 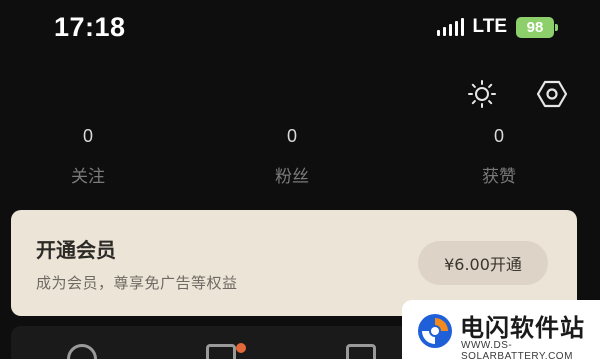 What do you see at coordinates (435, 331) in the screenshot?
I see `watermark-logo-icon` at bounding box center [435, 331].